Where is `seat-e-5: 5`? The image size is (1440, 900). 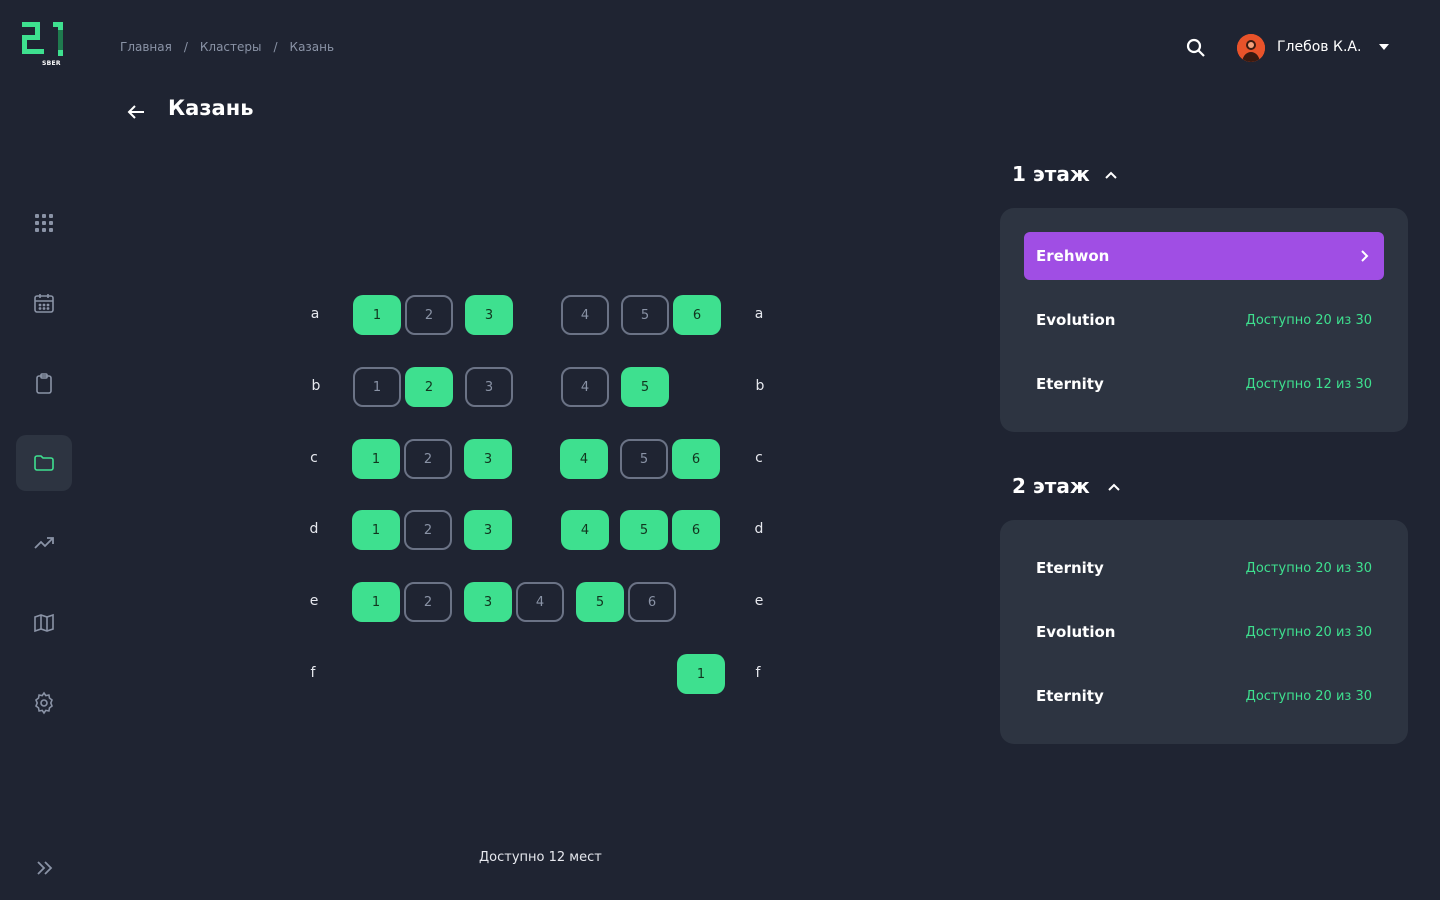
seat-e-5: 5 is located at coordinates (600, 602).